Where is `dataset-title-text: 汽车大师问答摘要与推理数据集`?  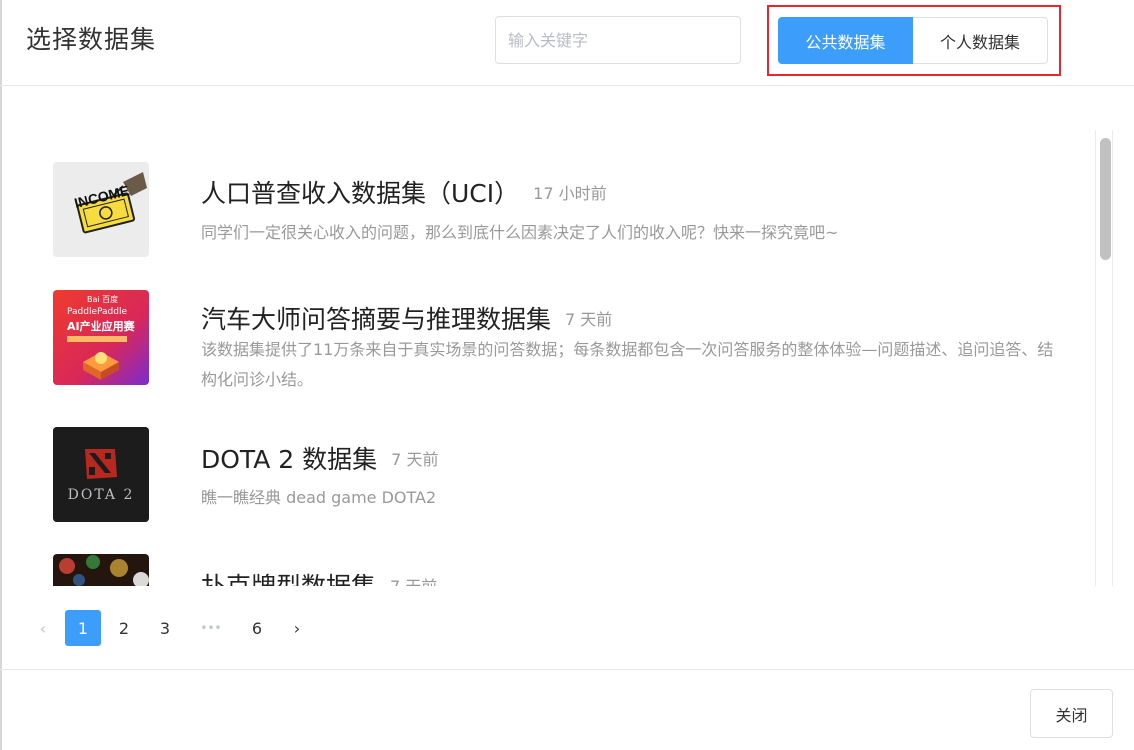
dataset-title-text: 汽车大师问答摘要与推理数据集 is located at coordinates (376, 319).